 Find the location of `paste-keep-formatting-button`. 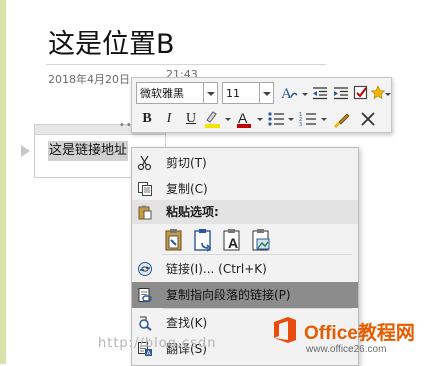

paste-keep-formatting-button is located at coordinates (175, 240).